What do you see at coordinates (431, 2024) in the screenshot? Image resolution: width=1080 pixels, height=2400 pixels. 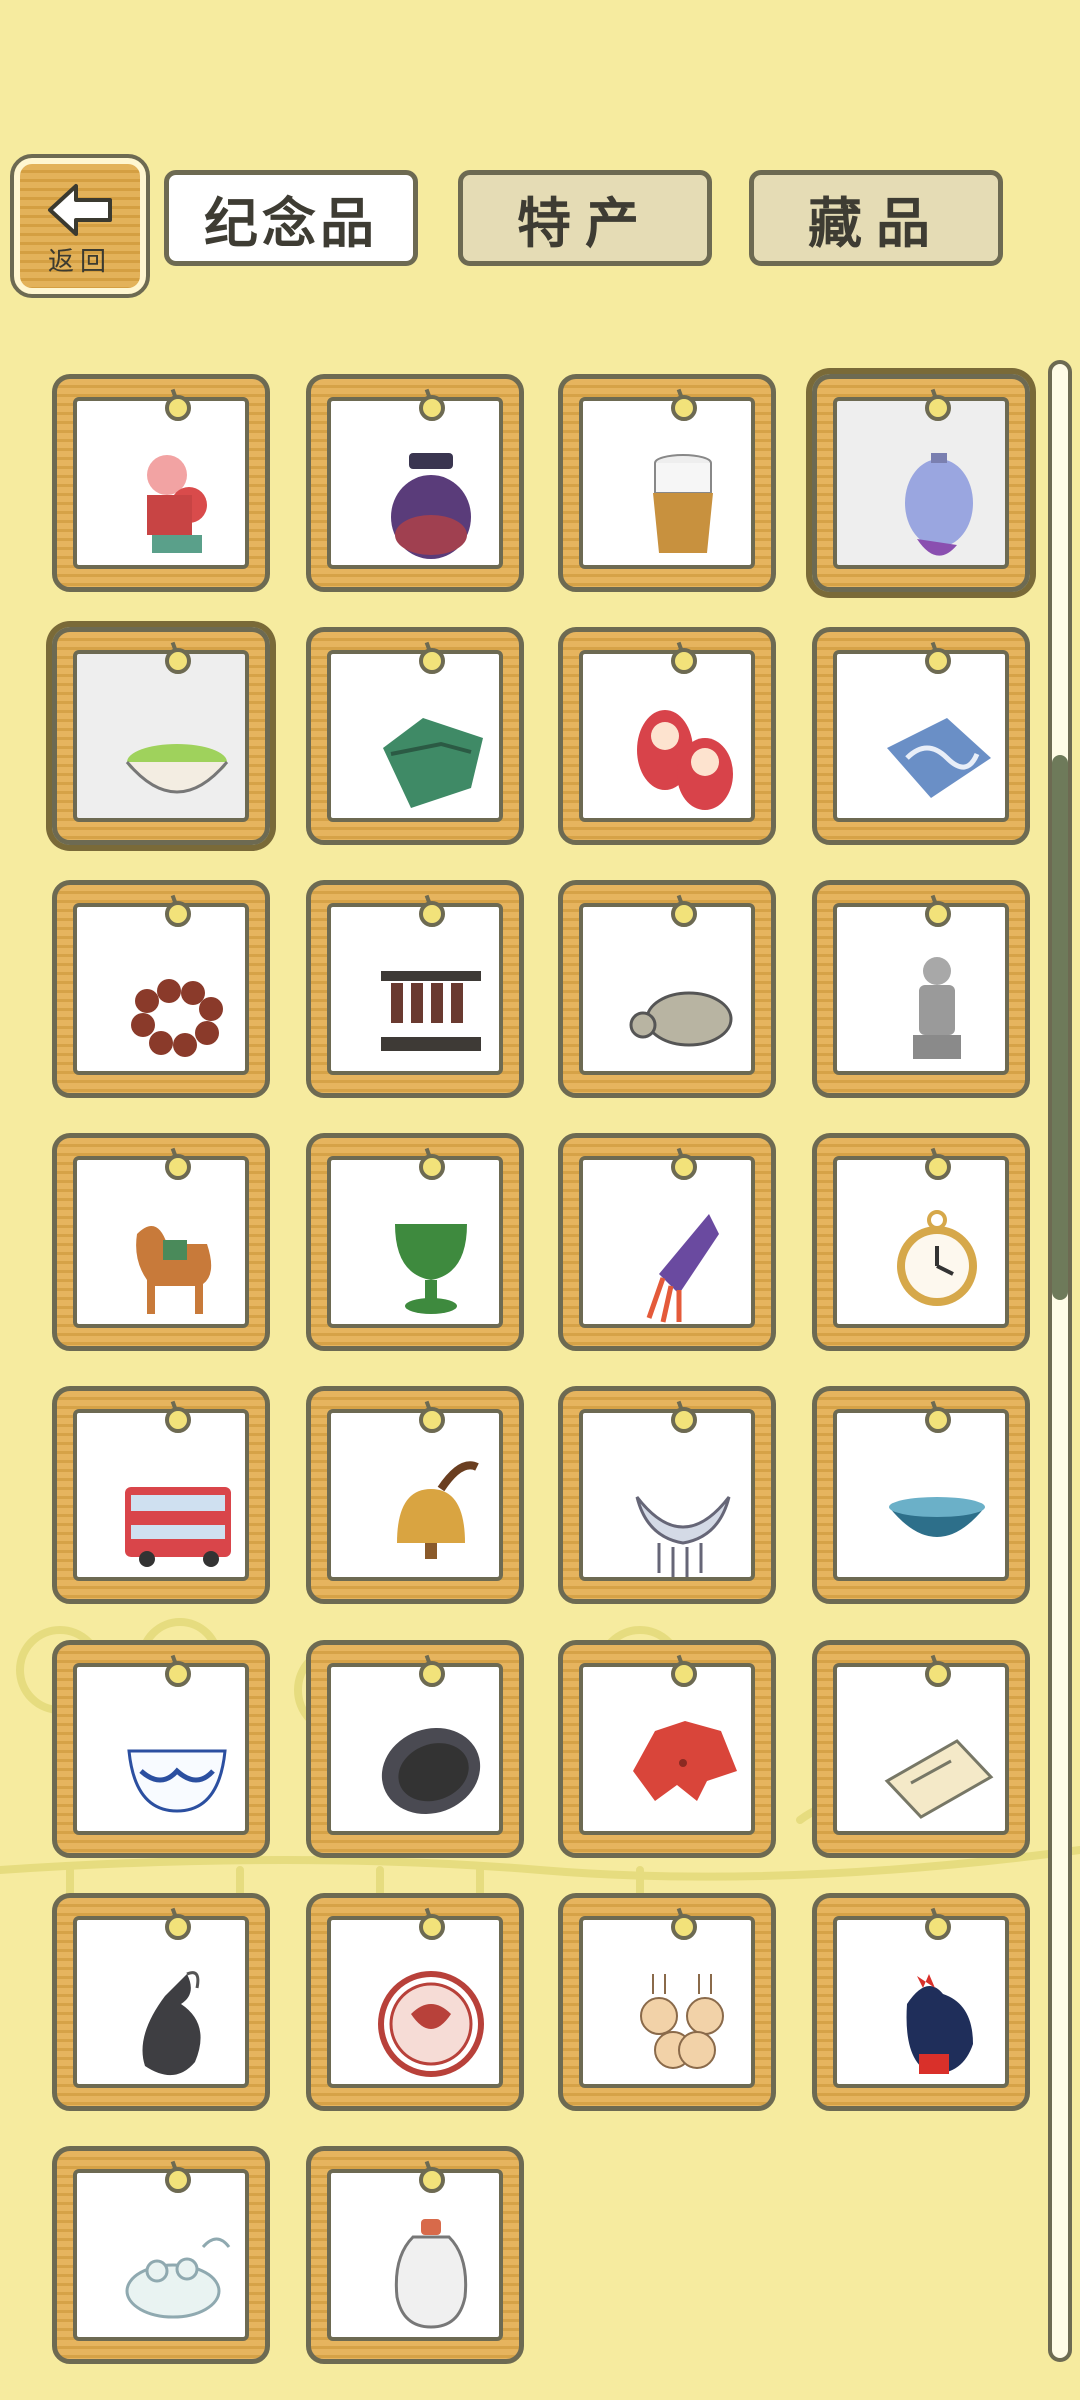 I see `red-seal-icon` at bounding box center [431, 2024].